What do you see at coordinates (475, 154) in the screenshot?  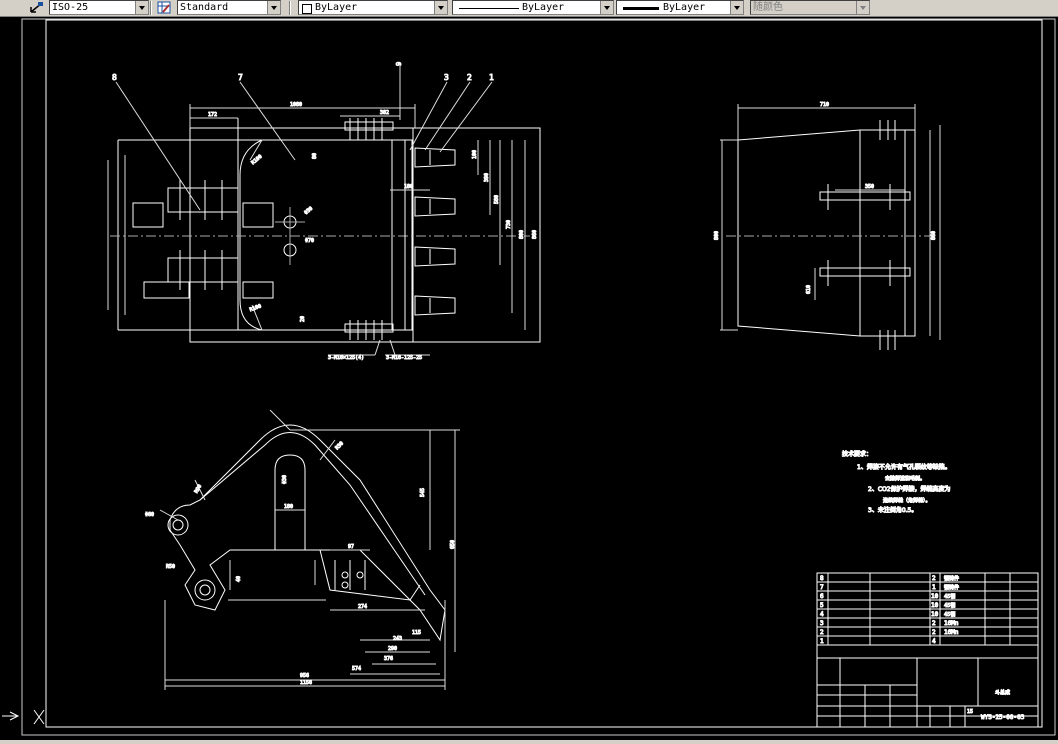 I see `top-dim-100: 100` at bounding box center [475, 154].